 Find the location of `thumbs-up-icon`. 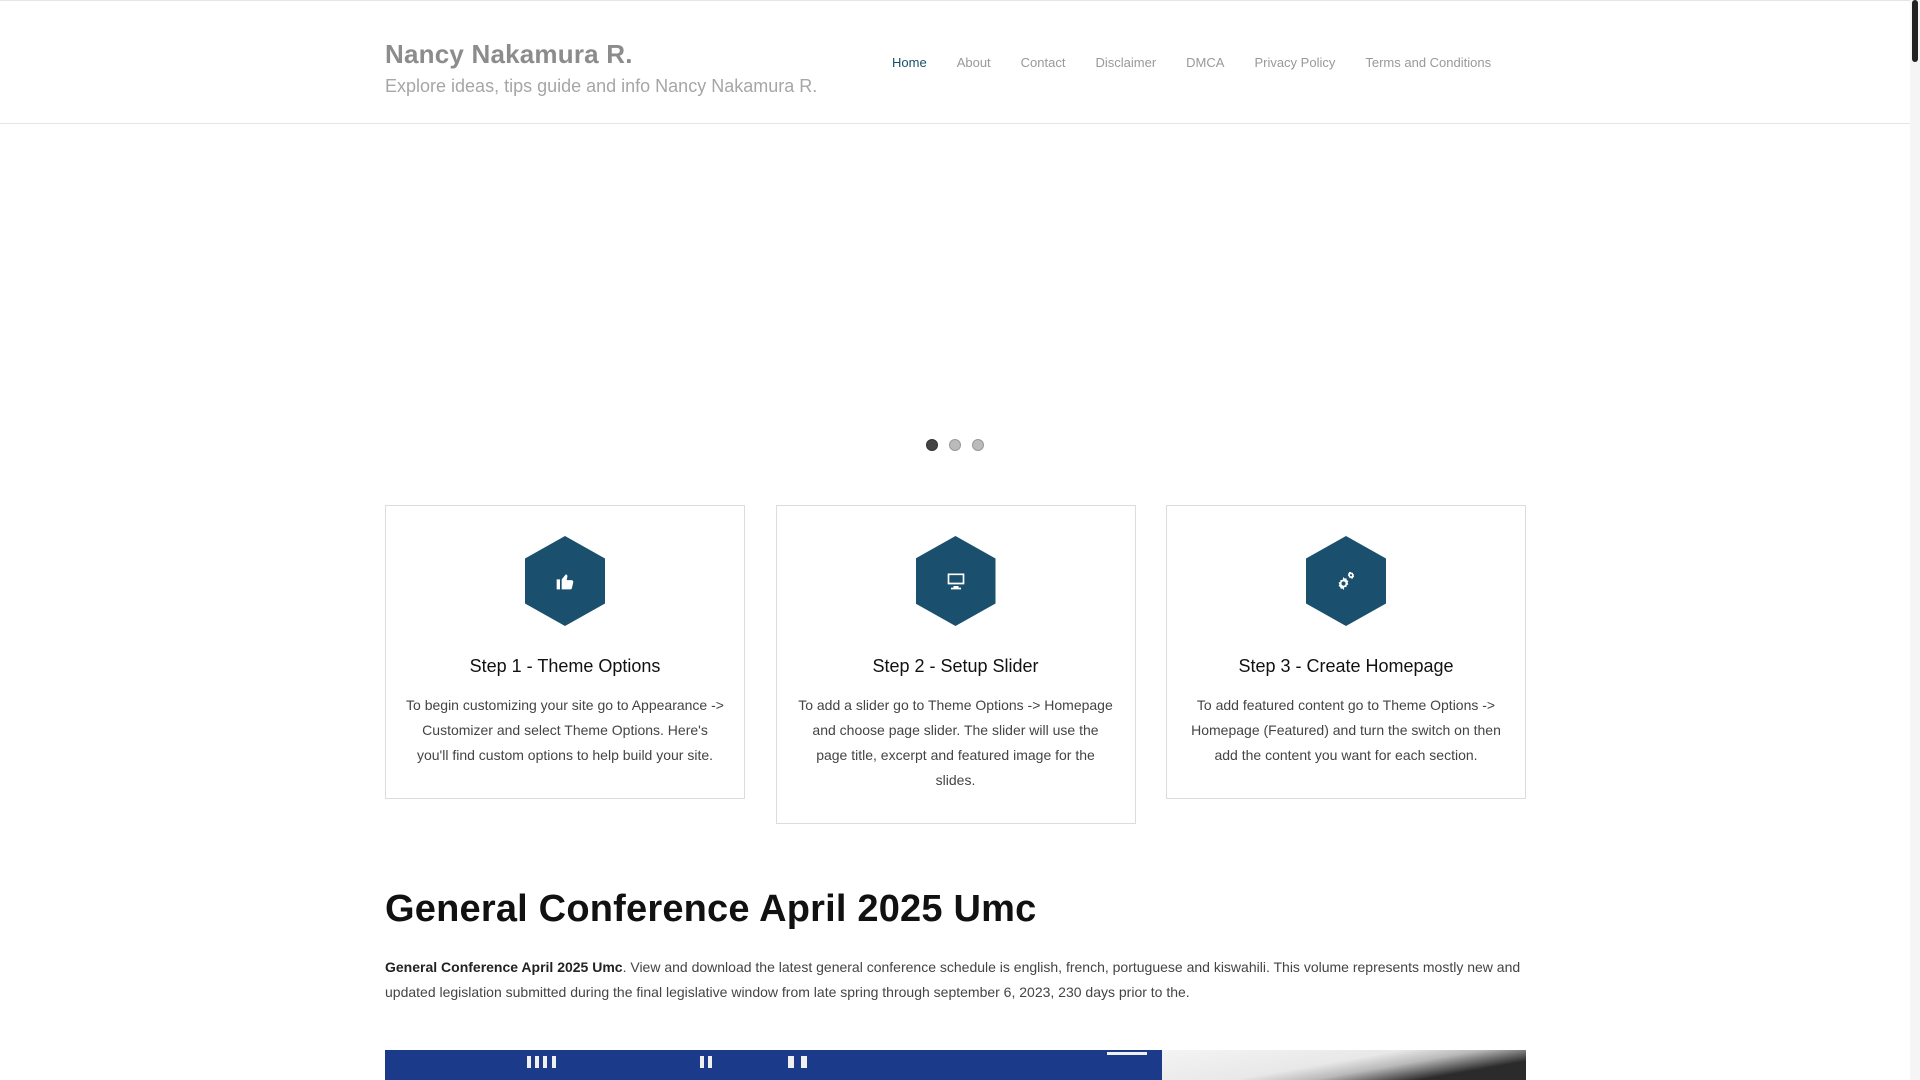

thumbs-up-icon is located at coordinates (565, 582).